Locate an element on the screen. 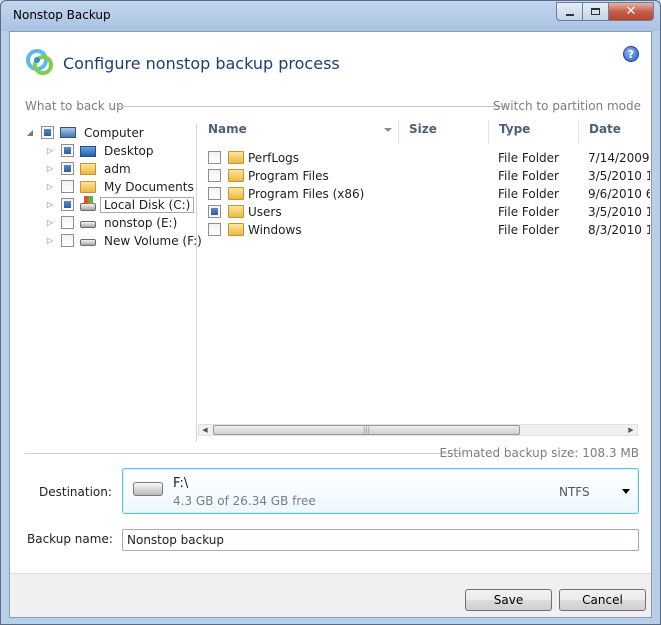  column-header-name: Name is located at coordinates (227, 129).